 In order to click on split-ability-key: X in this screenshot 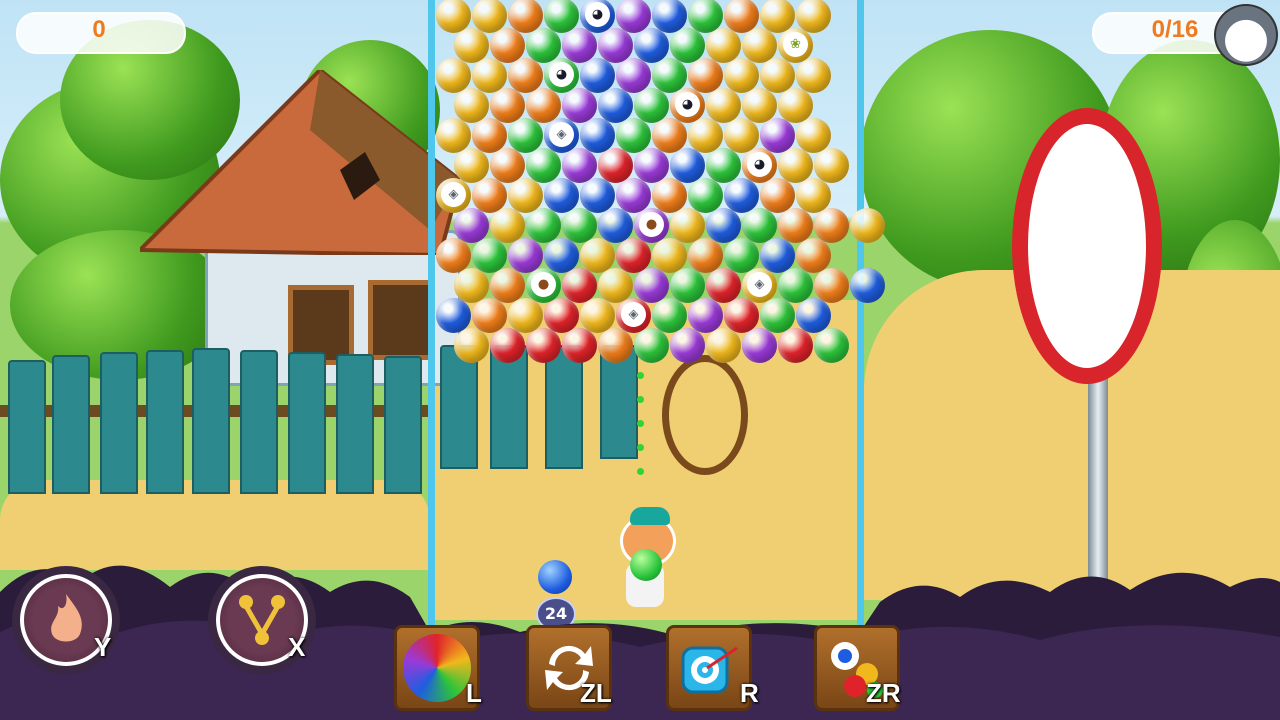, I will do `click(297, 647)`.